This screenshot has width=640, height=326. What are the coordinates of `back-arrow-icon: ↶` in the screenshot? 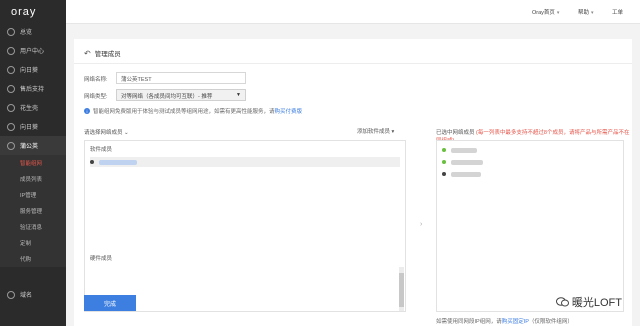 It's located at (87, 53).